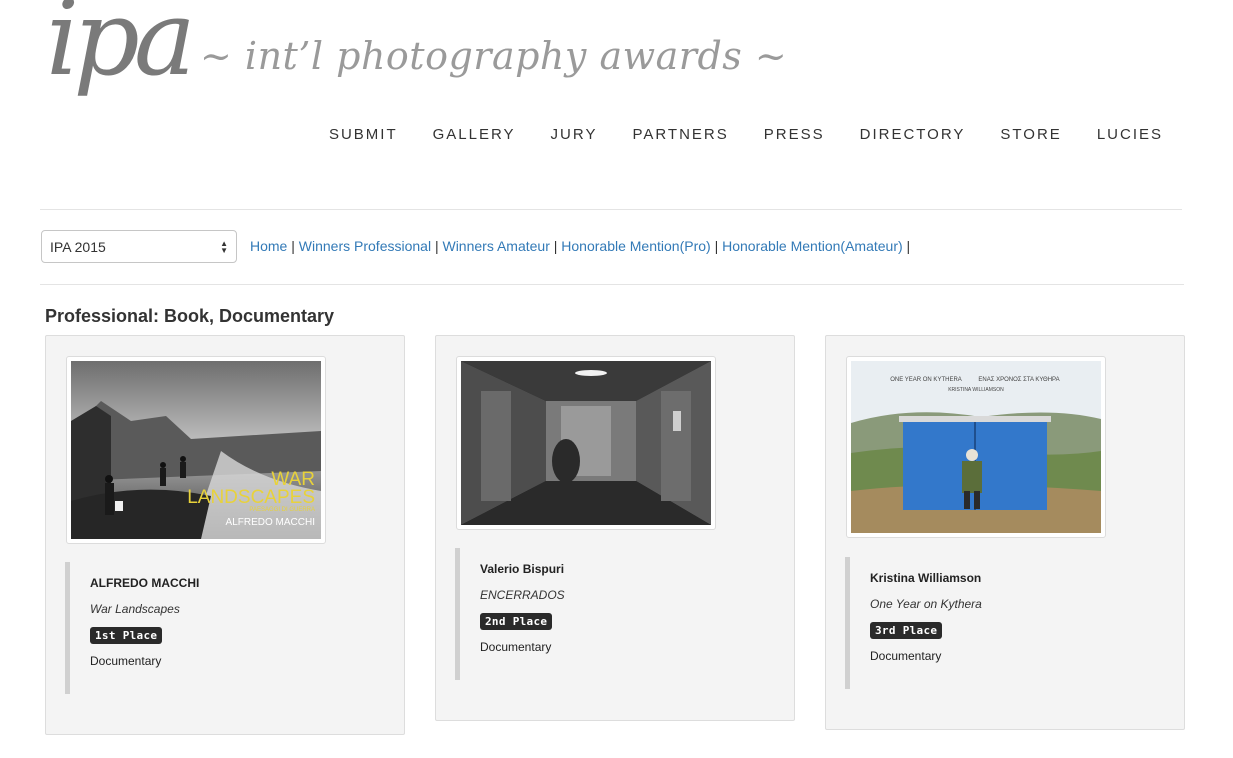 This screenshot has width=1233, height=758. I want to click on entry-thumbnail, so click(586, 443).